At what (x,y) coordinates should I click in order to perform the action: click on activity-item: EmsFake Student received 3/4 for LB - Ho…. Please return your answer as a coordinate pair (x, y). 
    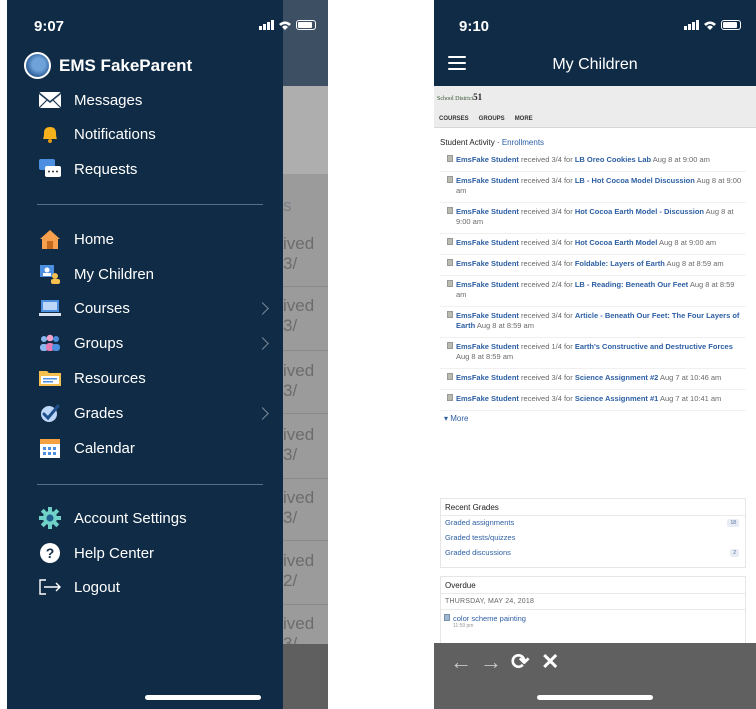
    Looking at the image, I should click on (593, 187).